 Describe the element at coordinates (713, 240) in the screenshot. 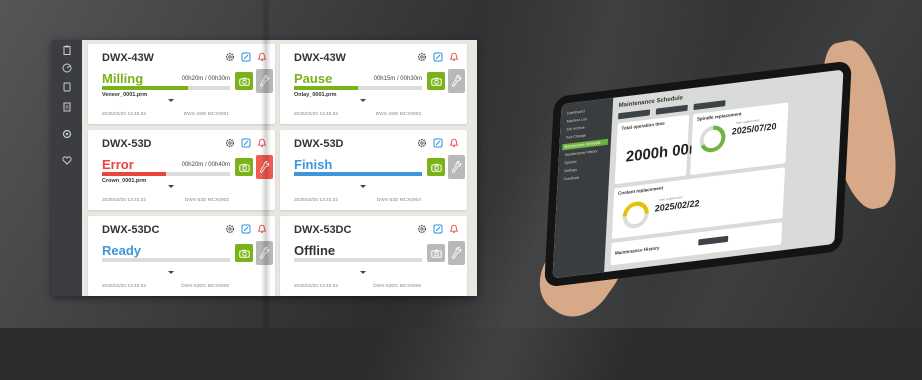

I see `history-button` at that location.